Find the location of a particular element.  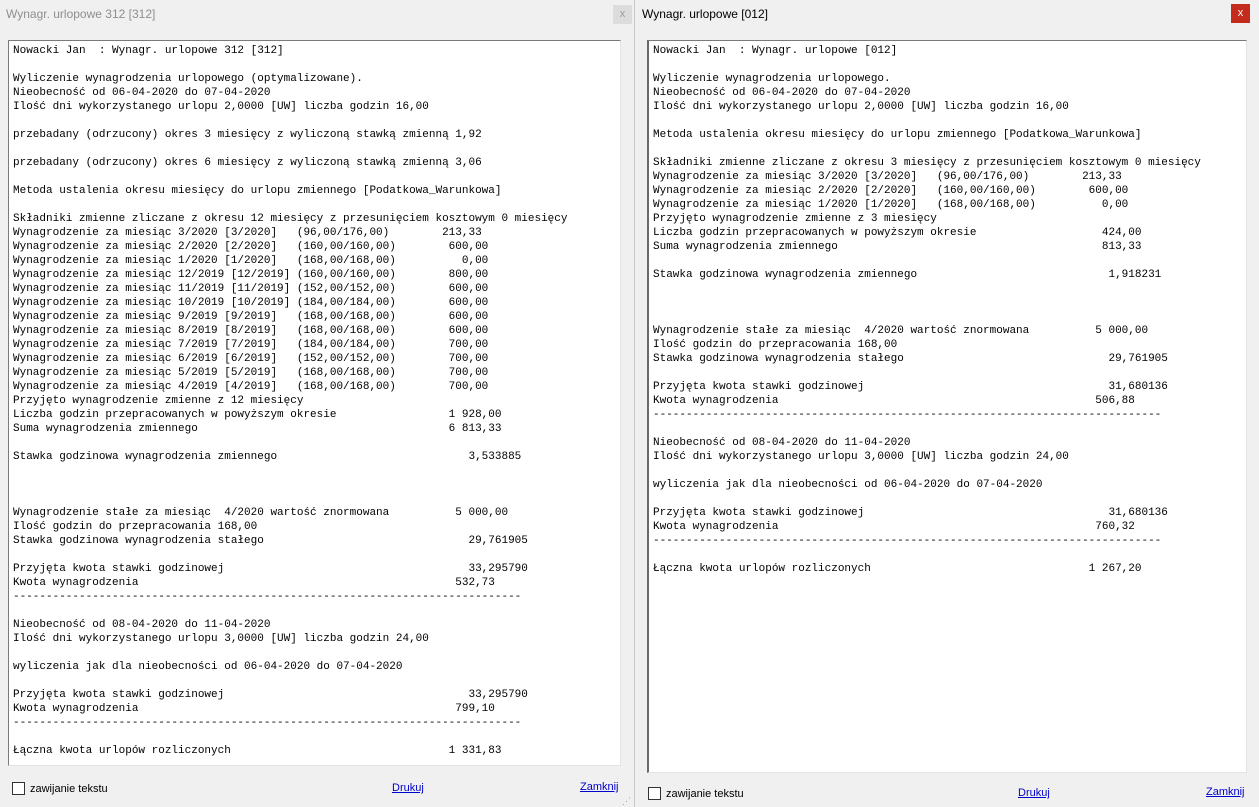

resize-grip-icon: ⋰ is located at coordinates (627, 801).